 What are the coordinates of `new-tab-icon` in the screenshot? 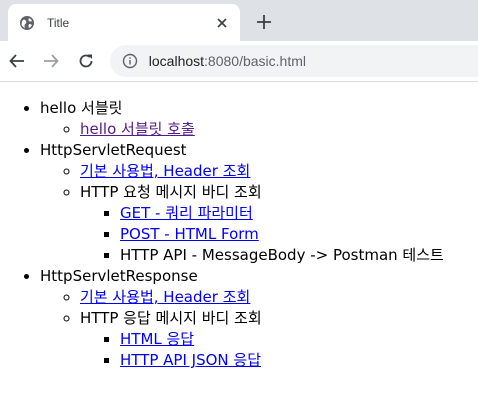 It's located at (264, 22).